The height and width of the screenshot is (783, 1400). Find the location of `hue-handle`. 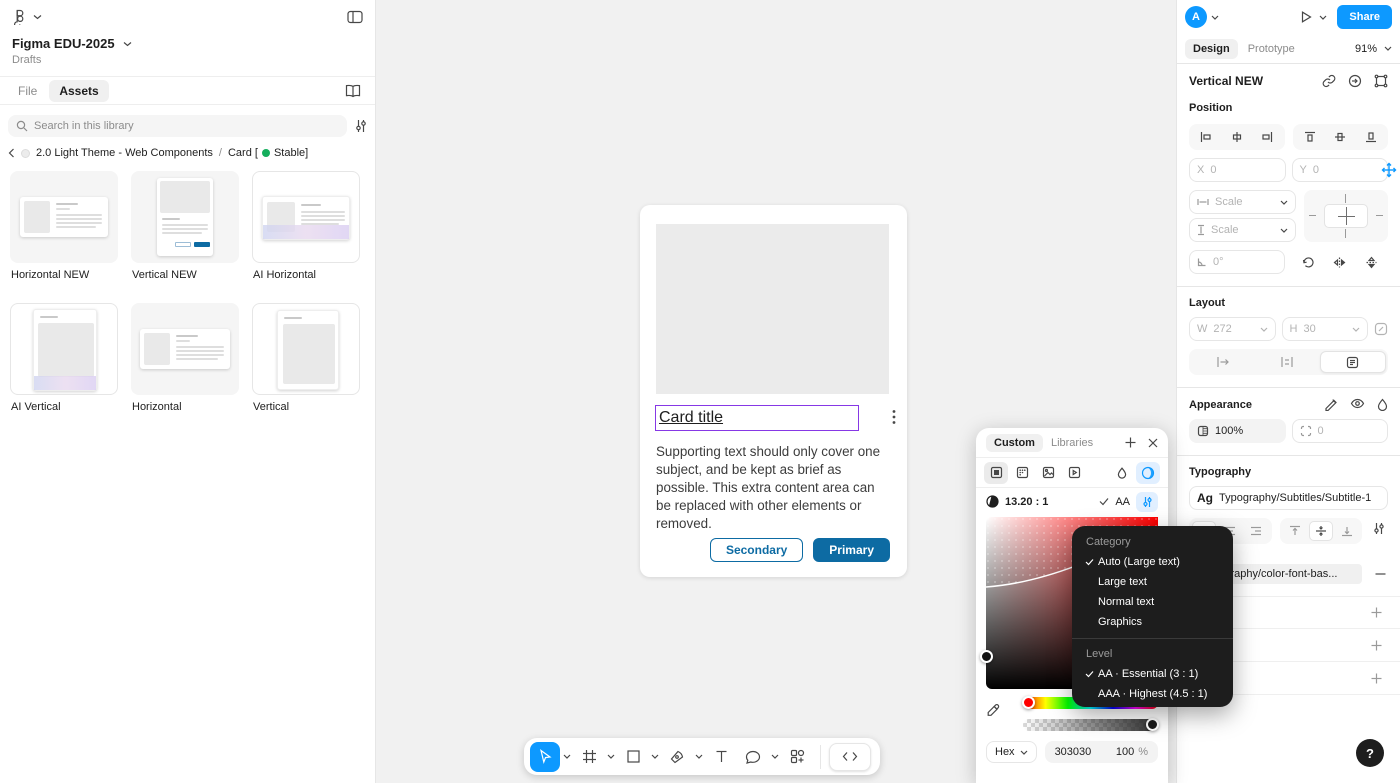

hue-handle is located at coordinates (1028, 702).